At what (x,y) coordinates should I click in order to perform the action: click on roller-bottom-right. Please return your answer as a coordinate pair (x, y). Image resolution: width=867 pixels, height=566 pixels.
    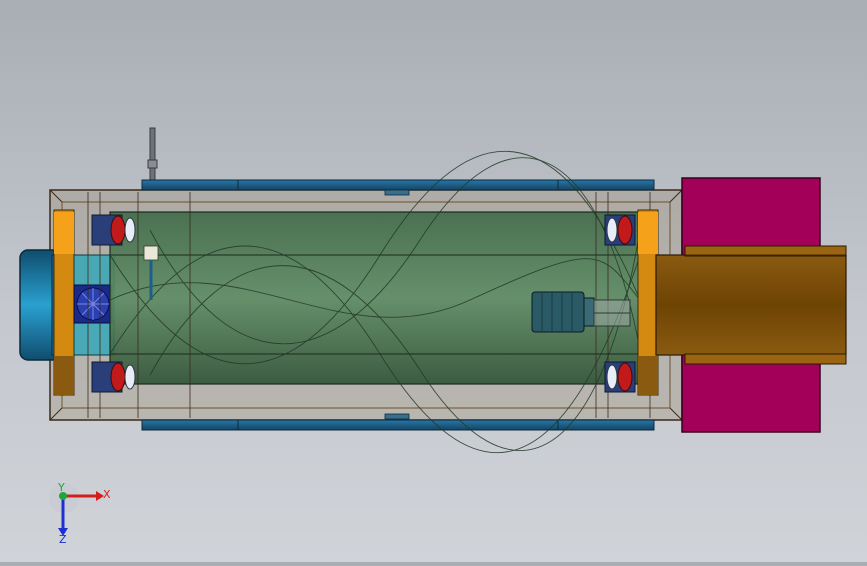
    Looking at the image, I should click on (620, 377).